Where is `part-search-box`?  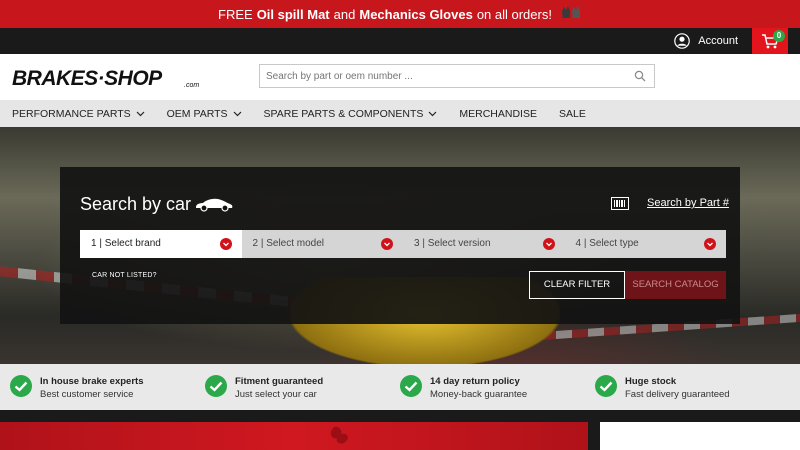
part-search-box is located at coordinates (457, 76).